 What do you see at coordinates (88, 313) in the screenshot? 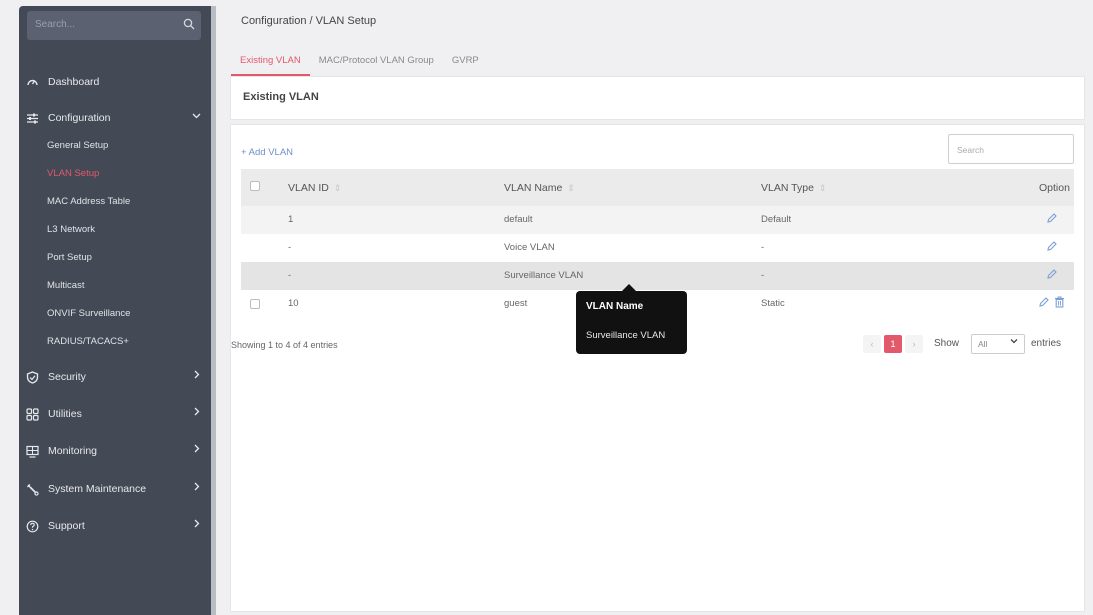
I see `sidebar-sub-onvif-surveillance: ONVIF Surveillance` at bounding box center [88, 313].